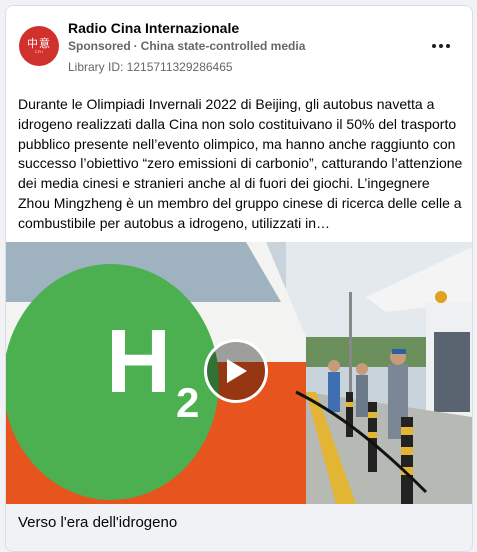 The height and width of the screenshot is (552, 477). Describe the element at coordinates (99, 46) in the screenshot. I see `sponsored-label: Sponsored` at that location.